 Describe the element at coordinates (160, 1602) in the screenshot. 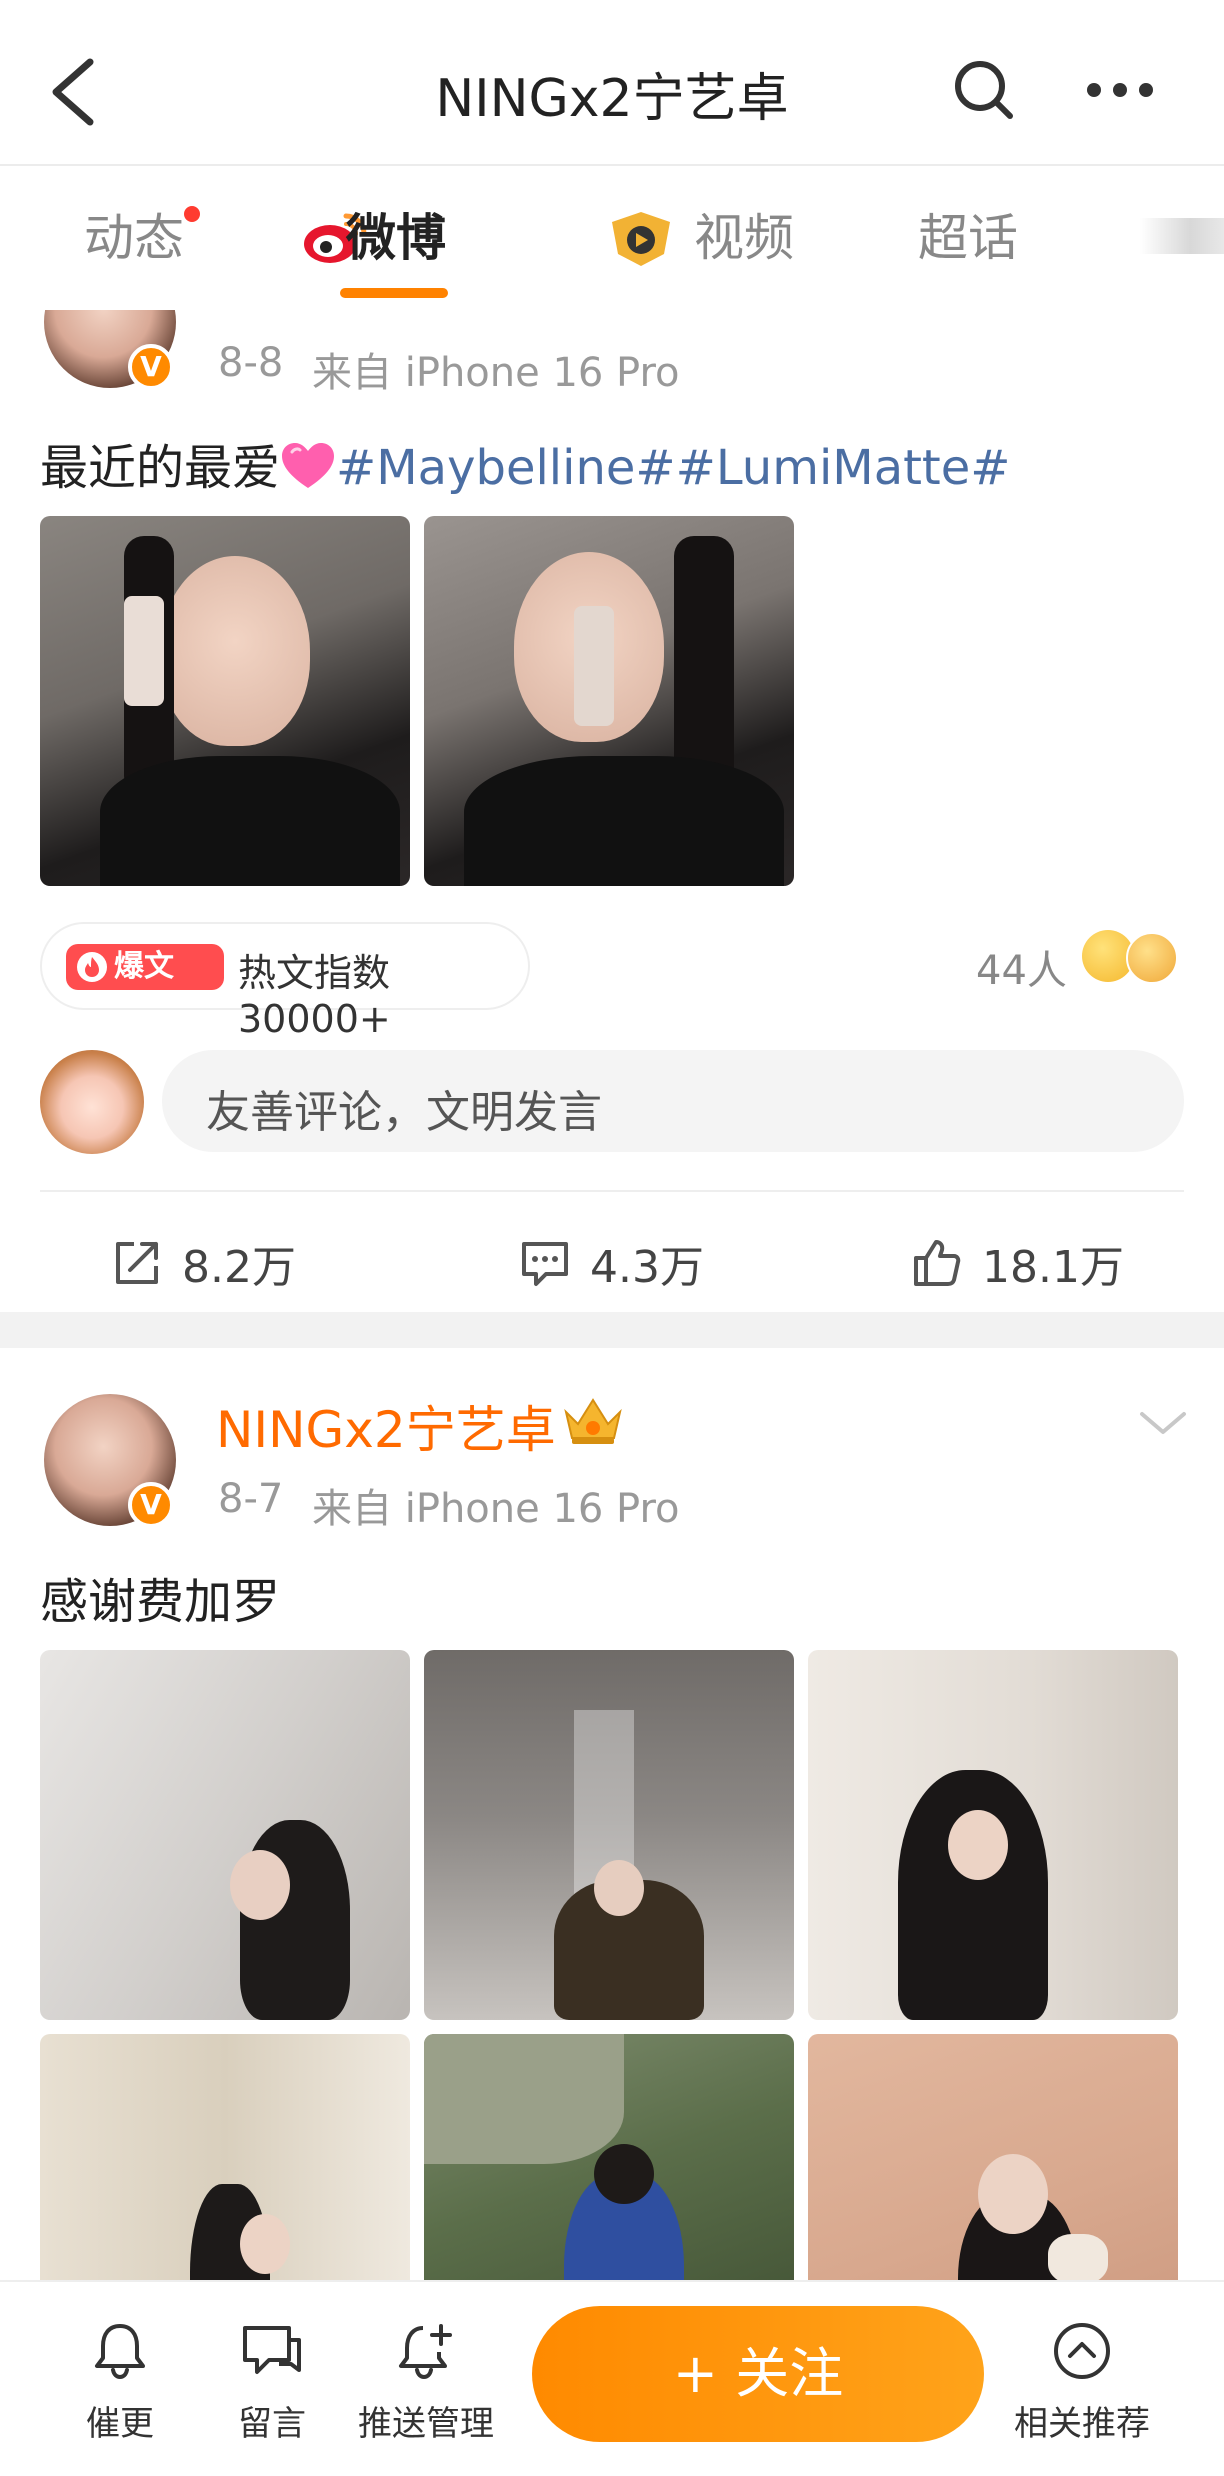

I see `post-text: 感谢费加罗` at that location.